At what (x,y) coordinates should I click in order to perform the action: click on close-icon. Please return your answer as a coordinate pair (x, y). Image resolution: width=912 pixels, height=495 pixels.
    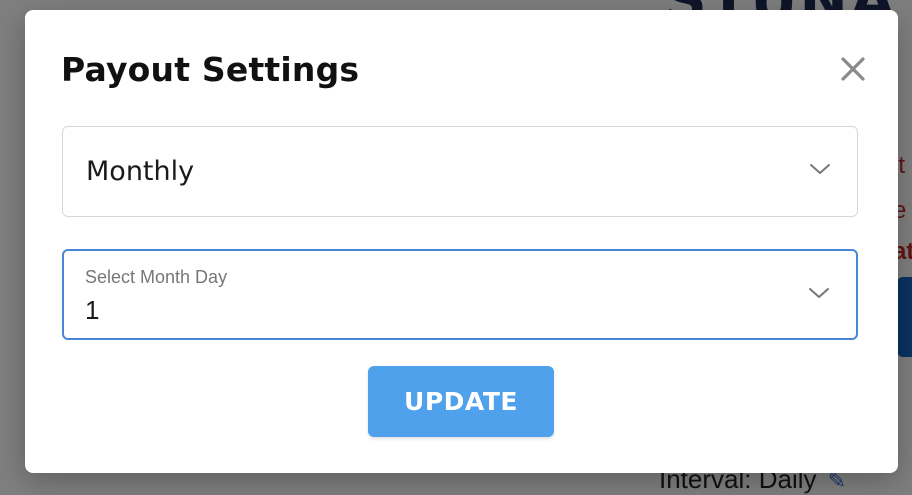
    Looking at the image, I should click on (853, 69).